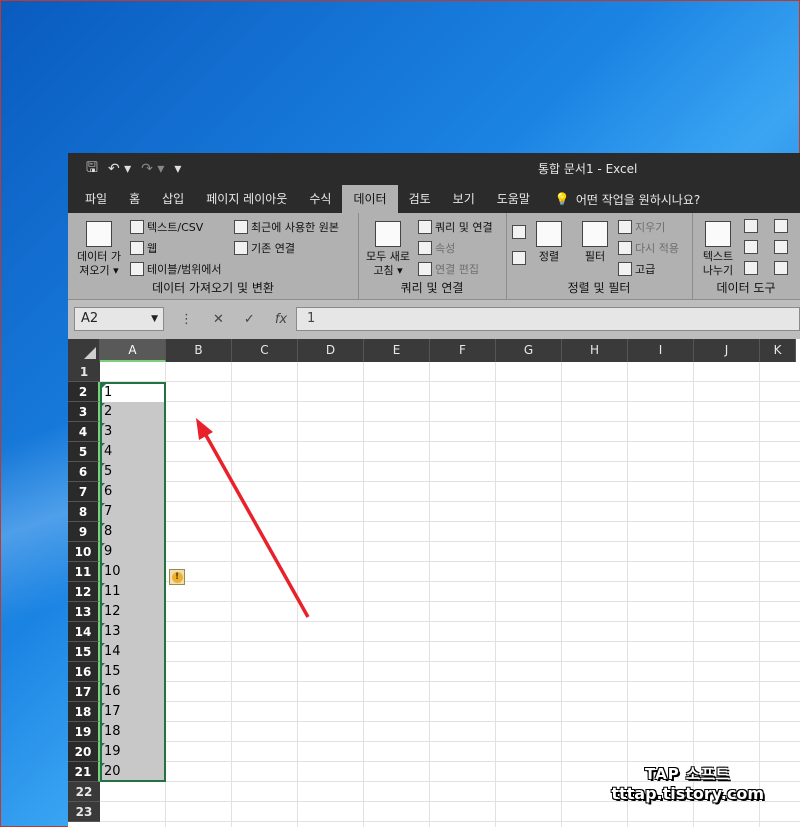  Describe the element at coordinates (281, 319) in the screenshot. I see `insert-function-icon: fx` at that location.